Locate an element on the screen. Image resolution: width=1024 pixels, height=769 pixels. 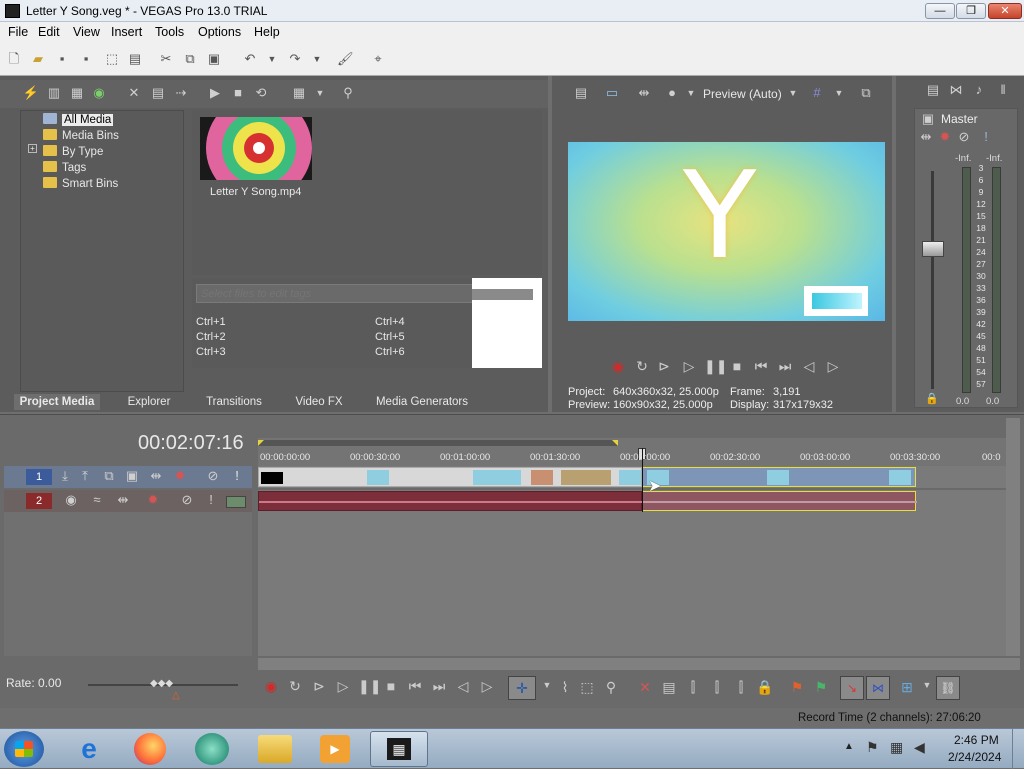
next-frame-icon: ▷ is located at coordinates (833, 366).